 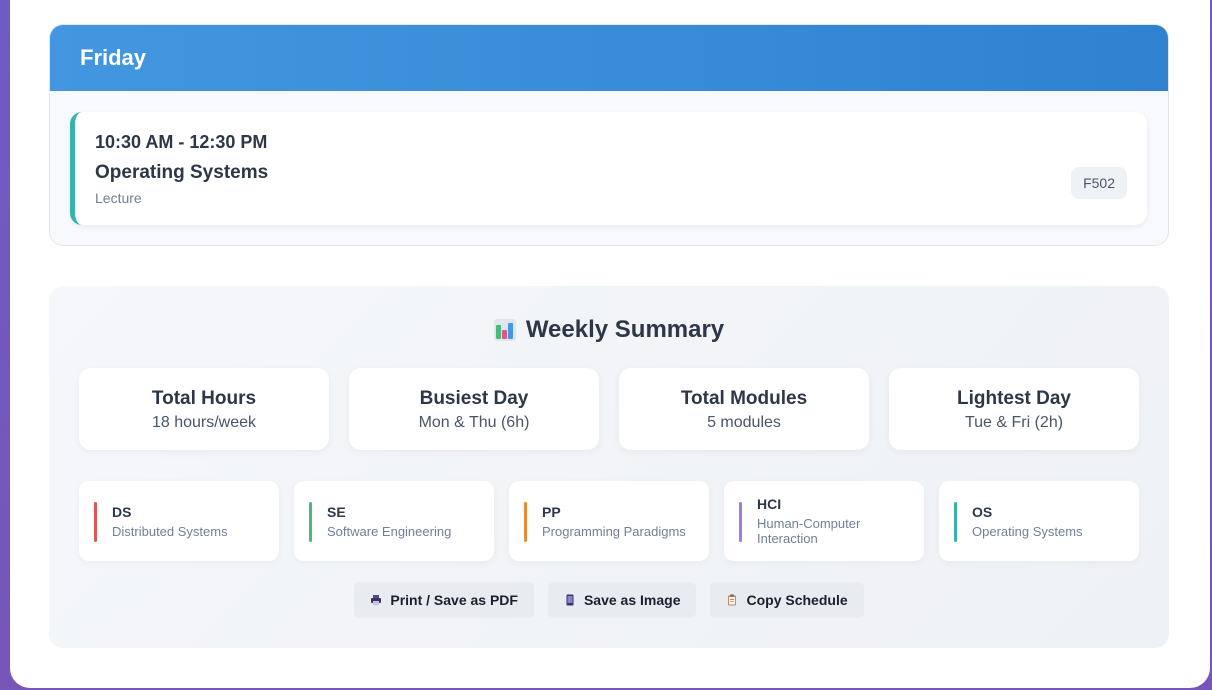 I want to click on room-badge: F502, so click(x=1099, y=183).